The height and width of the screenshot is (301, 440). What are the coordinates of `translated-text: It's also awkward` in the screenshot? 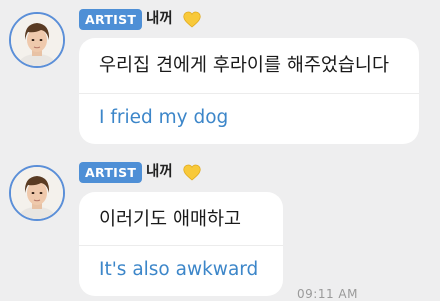 It's located at (179, 269).